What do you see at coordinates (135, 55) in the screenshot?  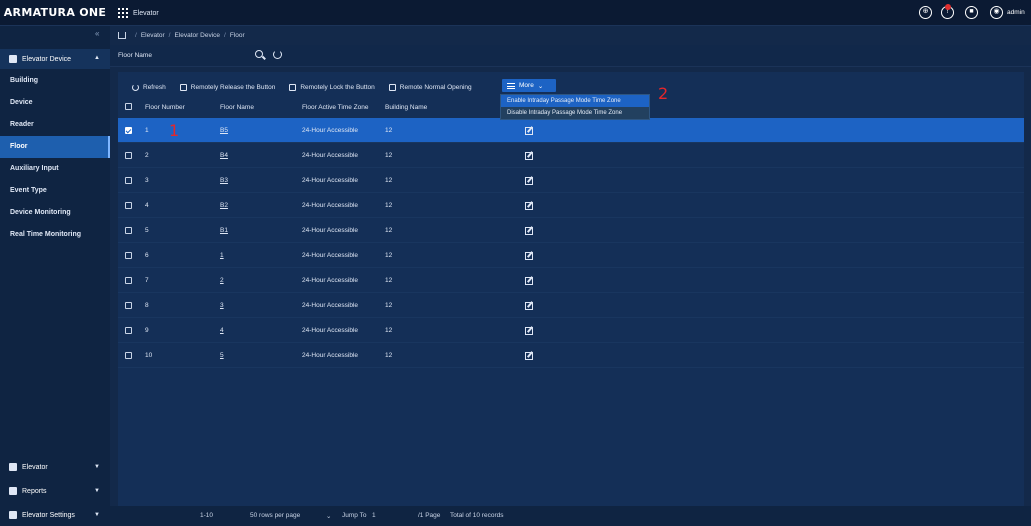 I see `floor-name-filter-input: Floor Name` at bounding box center [135, 55].